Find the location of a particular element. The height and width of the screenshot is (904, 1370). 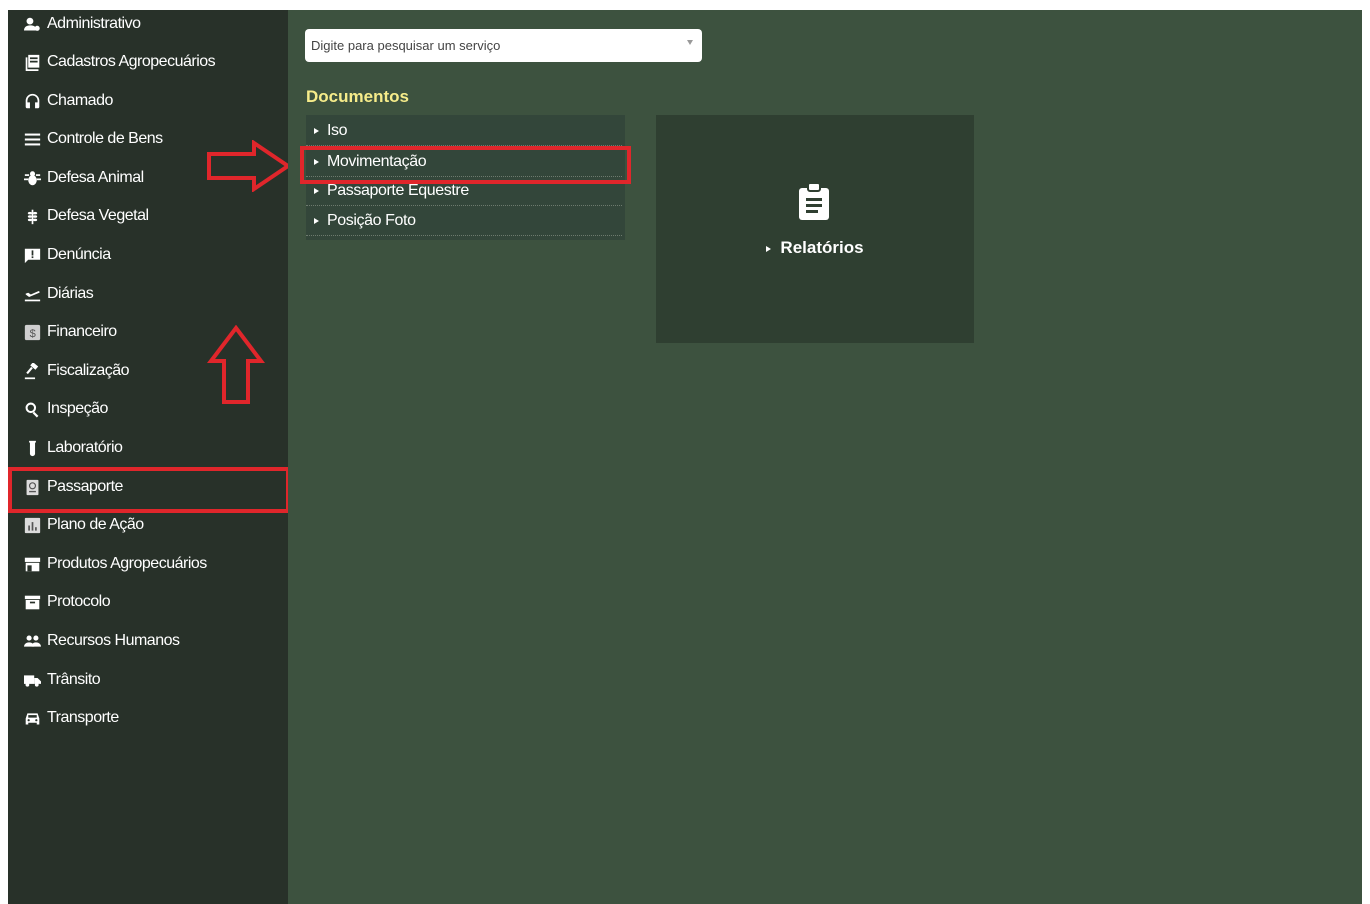

sidebar-item-label: Fiscalização is located at coordinates (88, 370).